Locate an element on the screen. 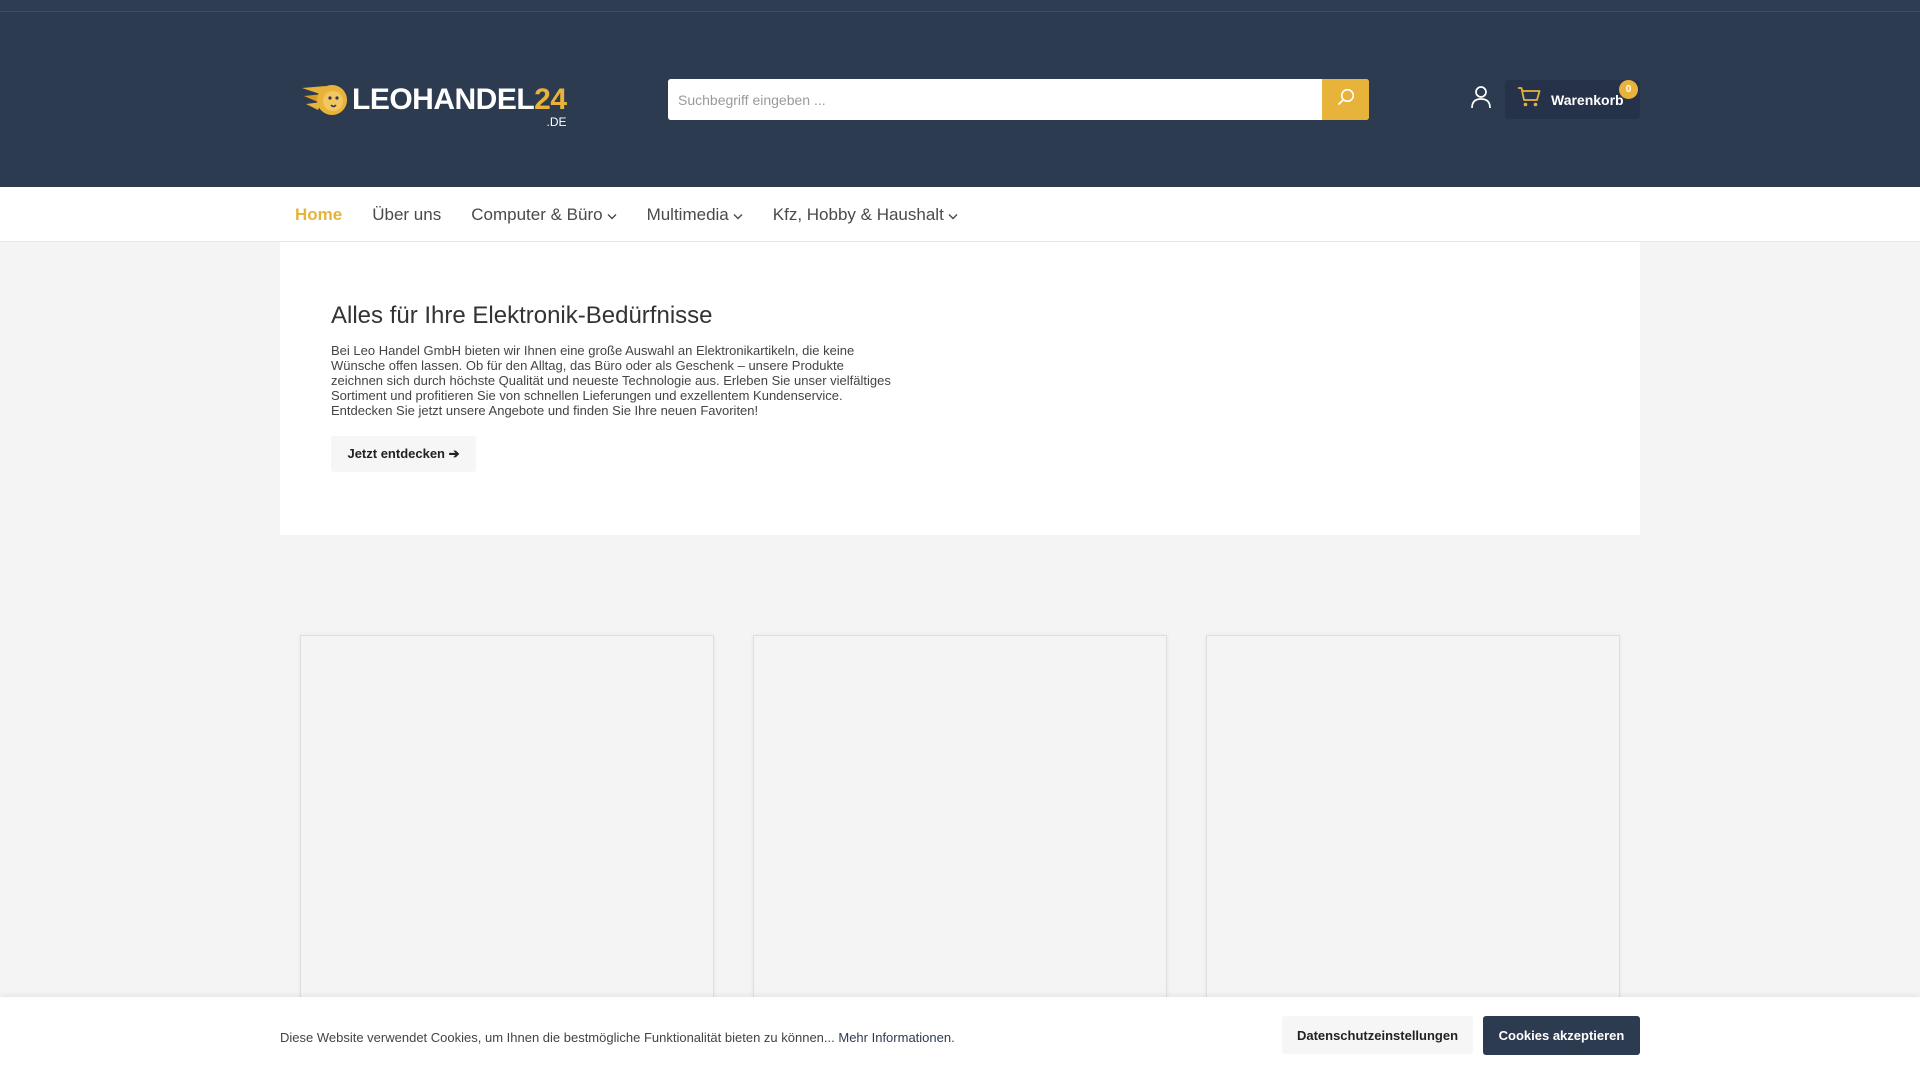  nav-item-label: Über uns is located at coordinates (407, 214).